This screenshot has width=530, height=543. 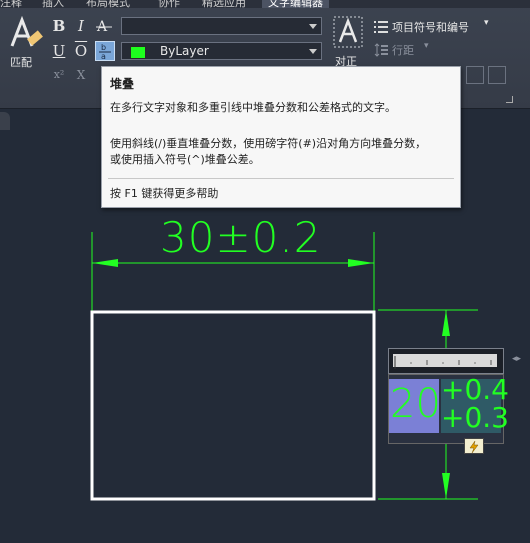 I want to click on stack-icon: ba, so click(x=105, y=52).